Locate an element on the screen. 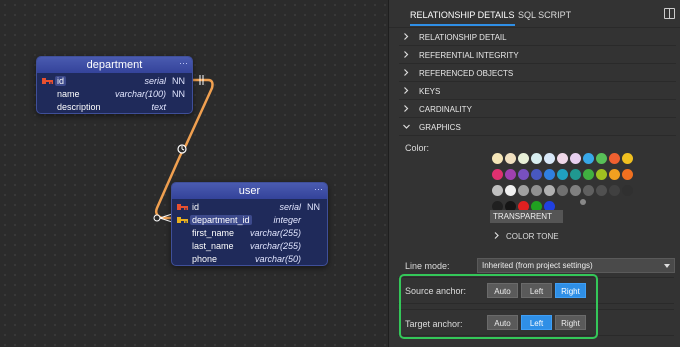 The width and height of the screenshot is (680, 347). table-title: user is located at coordinates (249, 191).